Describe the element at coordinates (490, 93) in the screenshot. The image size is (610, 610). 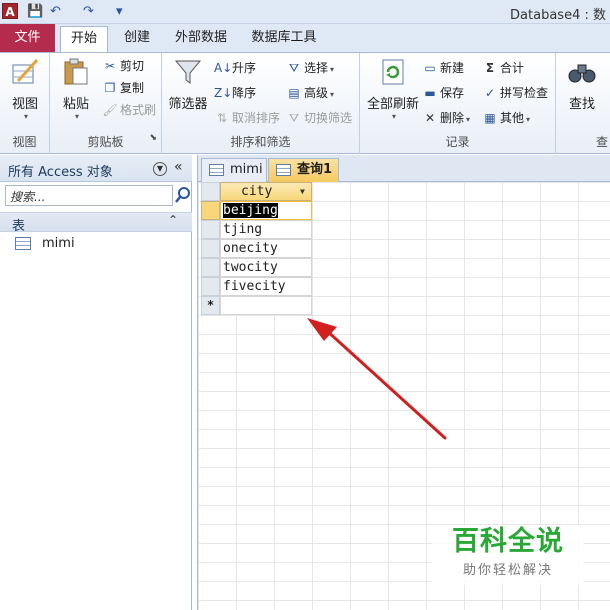
I see `spellcheck-icon: ✓` at that location.